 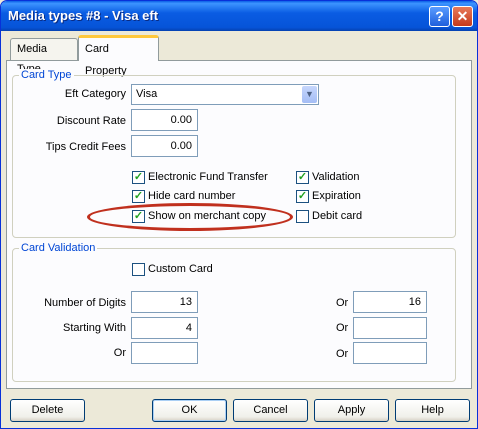 I want to click on hide-card-number-checkbox: ✓, so click(x=138, y=196).